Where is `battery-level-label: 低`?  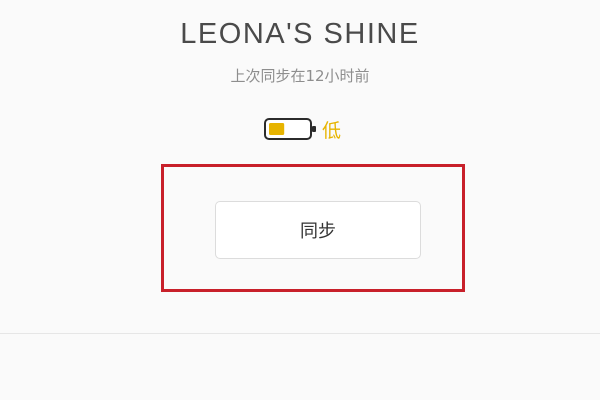
battery-level-label: 低 is located at coordinates (332, 130).